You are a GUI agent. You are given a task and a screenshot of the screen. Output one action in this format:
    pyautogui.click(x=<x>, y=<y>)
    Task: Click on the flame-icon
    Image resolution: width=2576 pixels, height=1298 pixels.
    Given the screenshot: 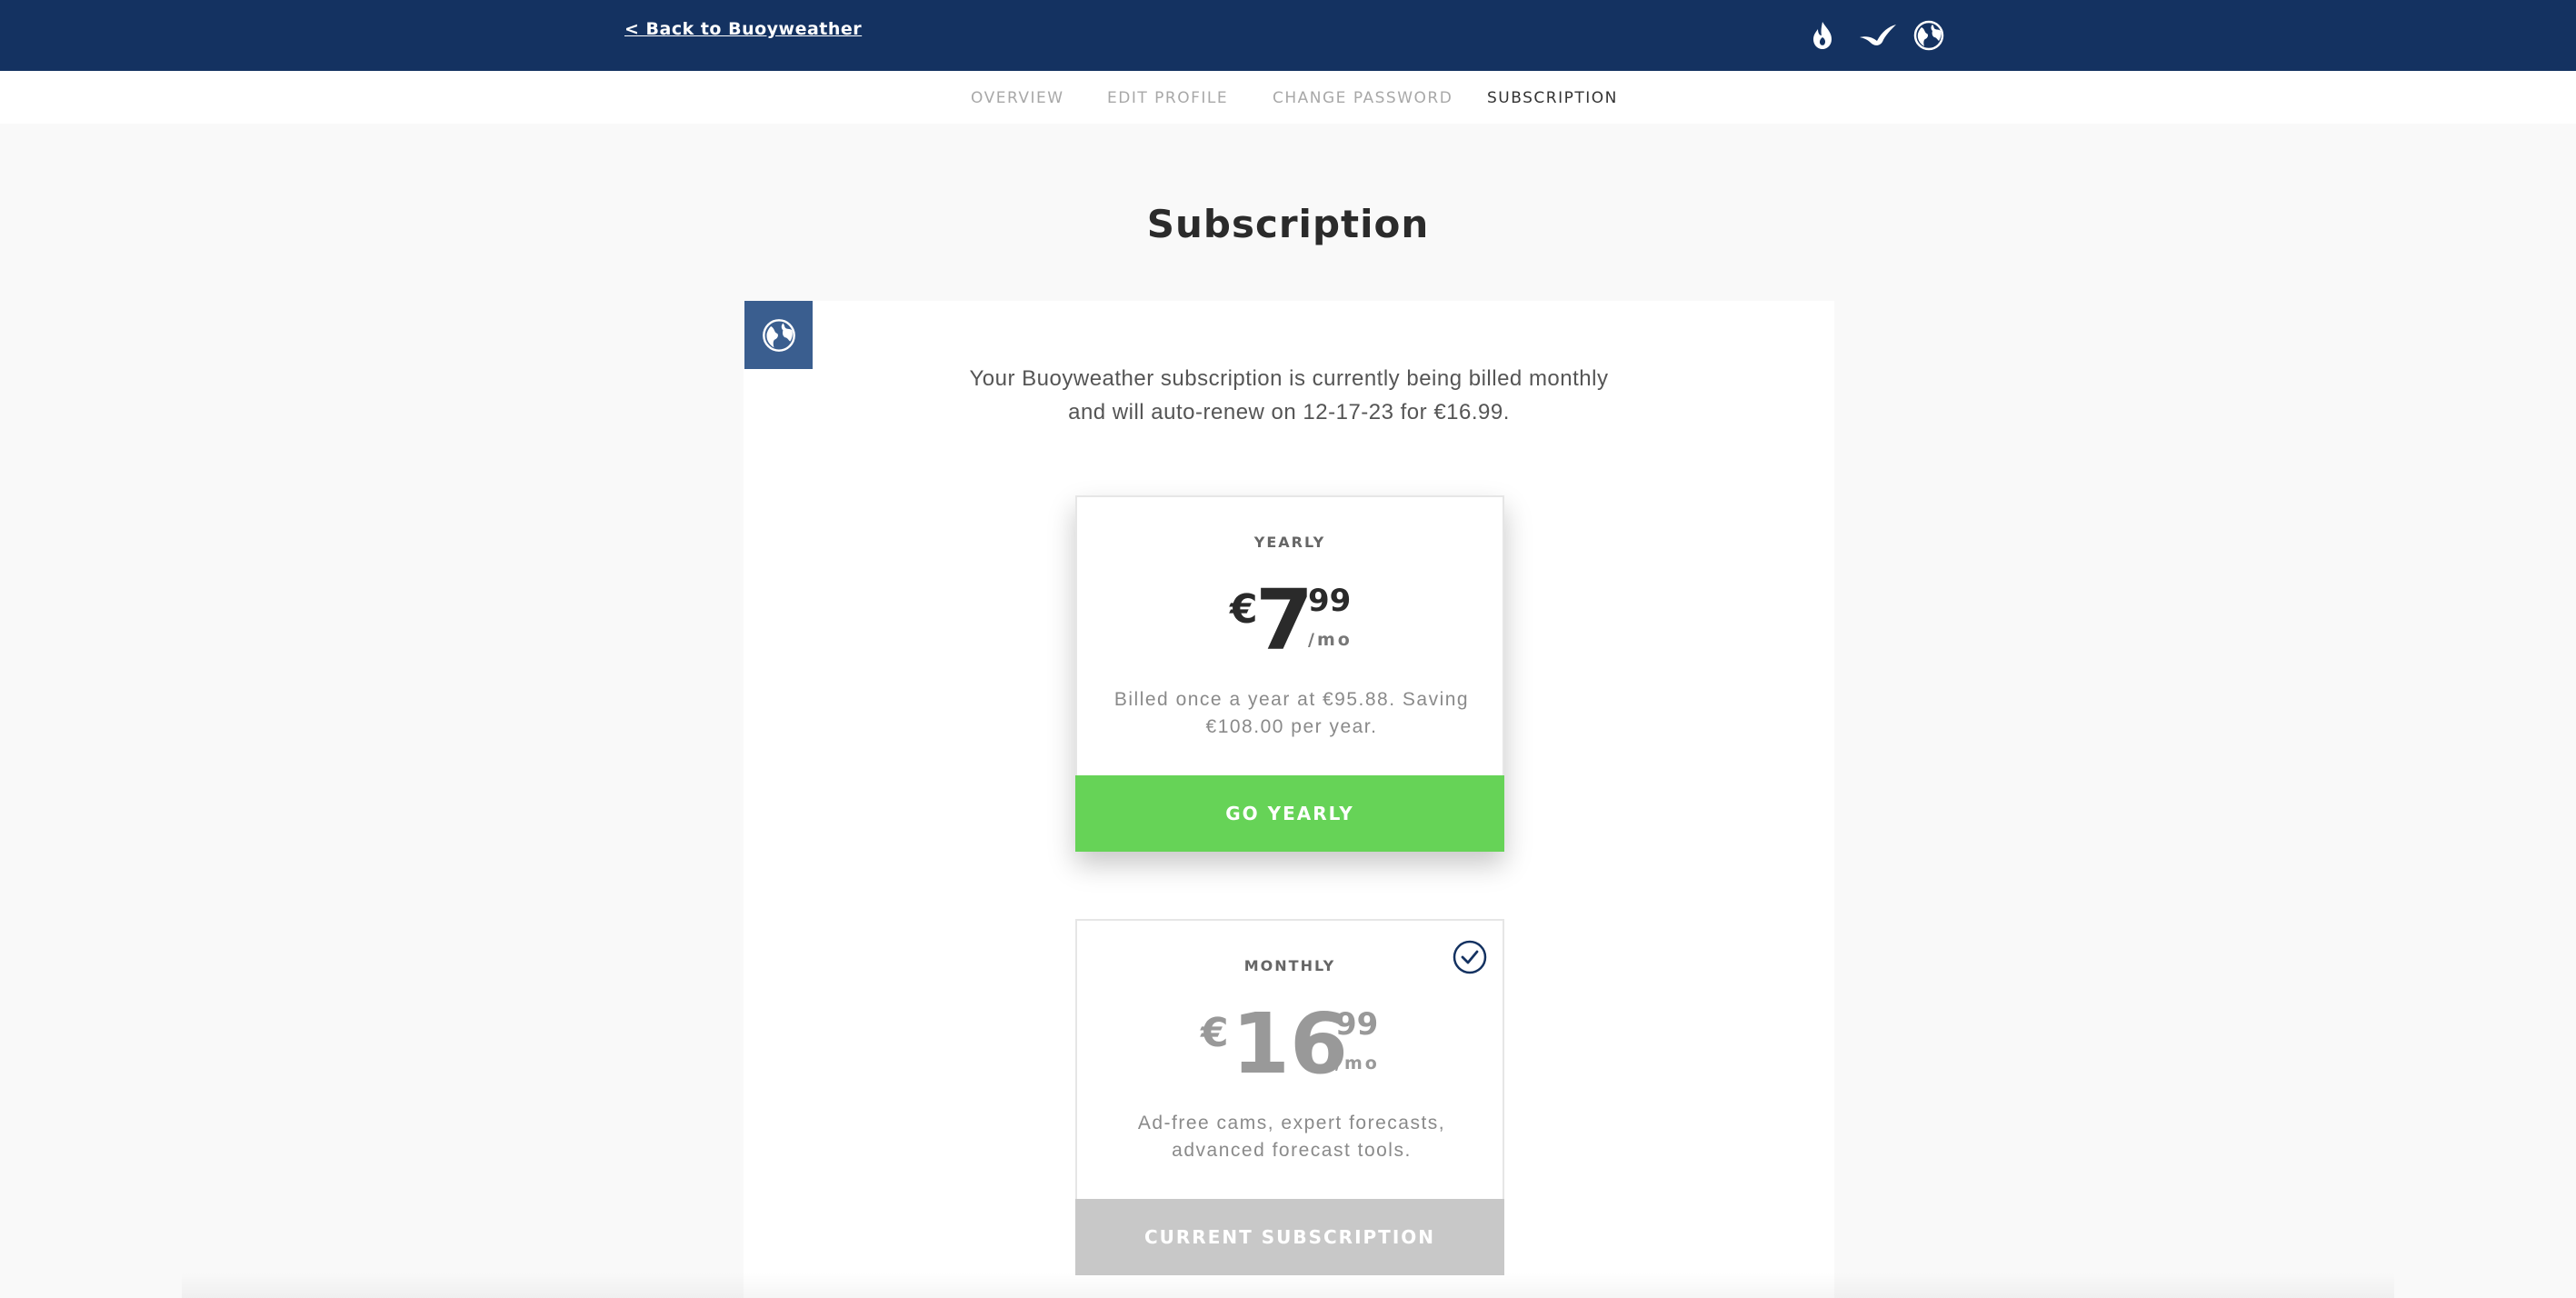 What is the action you would take?
    pyautogui.click(x=1823, y=35)
    